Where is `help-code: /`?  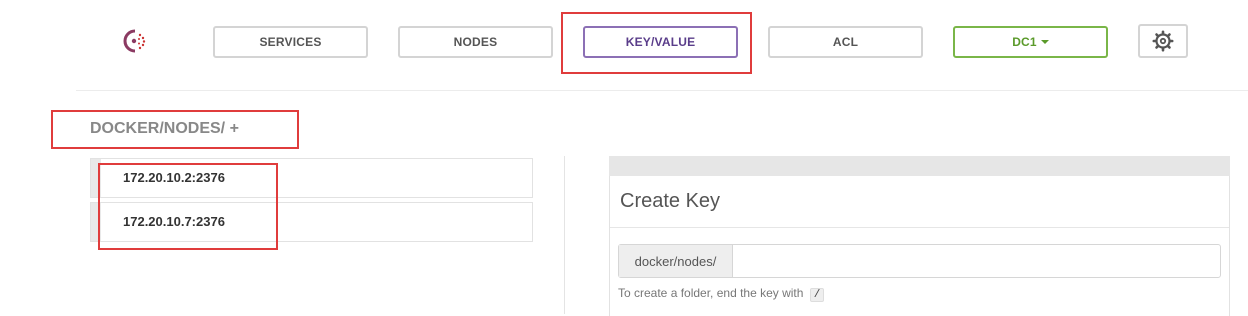 help-code: / is located at coordinates (817, 295).